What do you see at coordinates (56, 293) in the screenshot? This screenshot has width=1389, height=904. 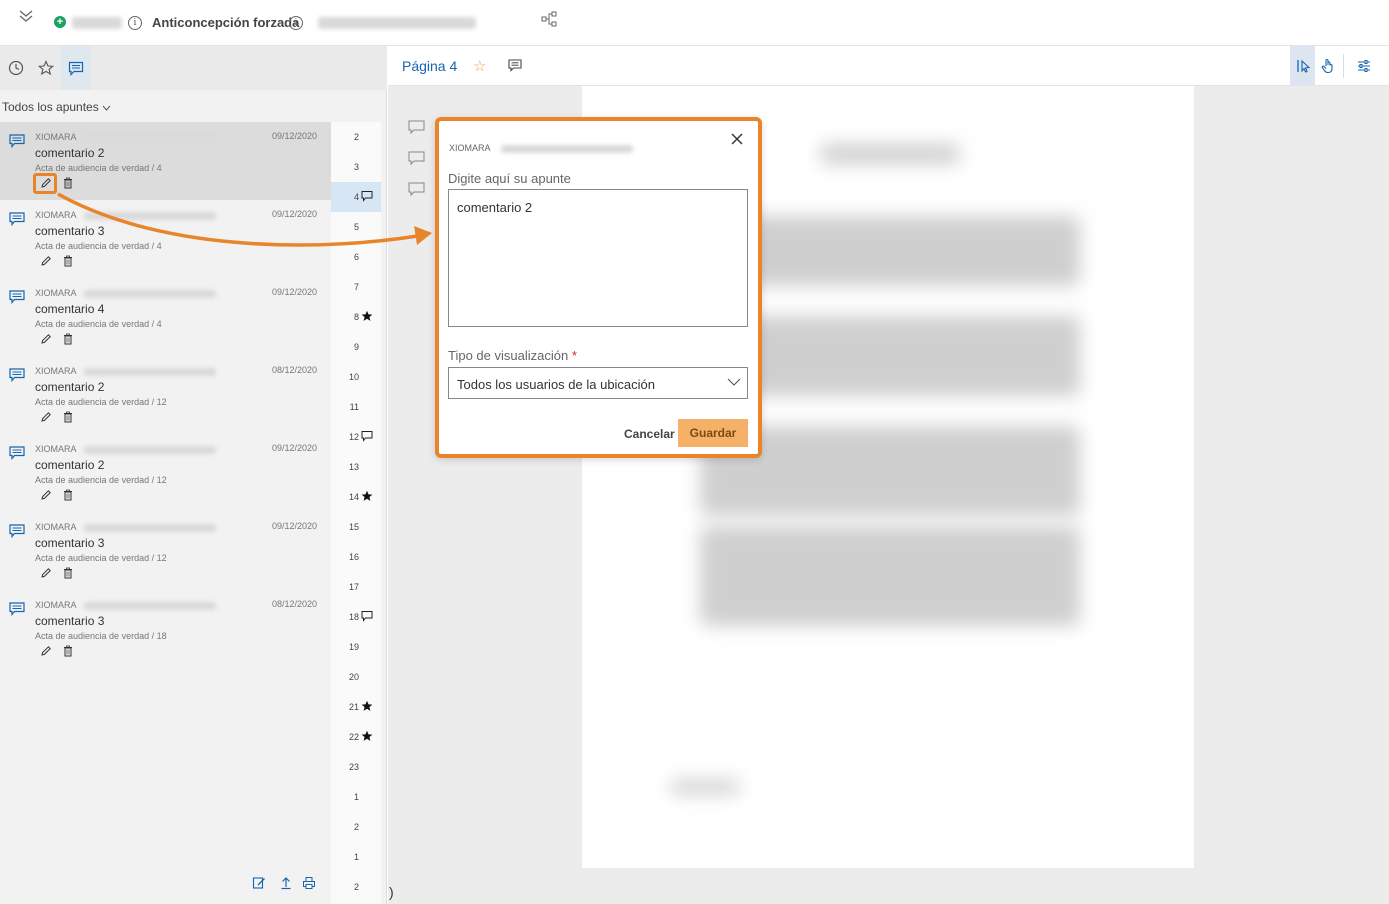 I see `note-author: XIOMARA` at bounding box center [56, 293].